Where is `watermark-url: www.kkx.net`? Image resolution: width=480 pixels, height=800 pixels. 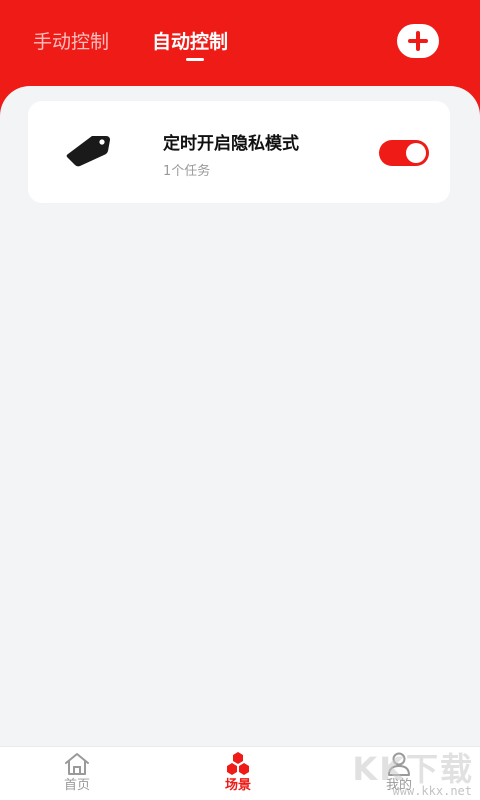
watermark-url: www.kkx.net is located at coordinates (432, 791).